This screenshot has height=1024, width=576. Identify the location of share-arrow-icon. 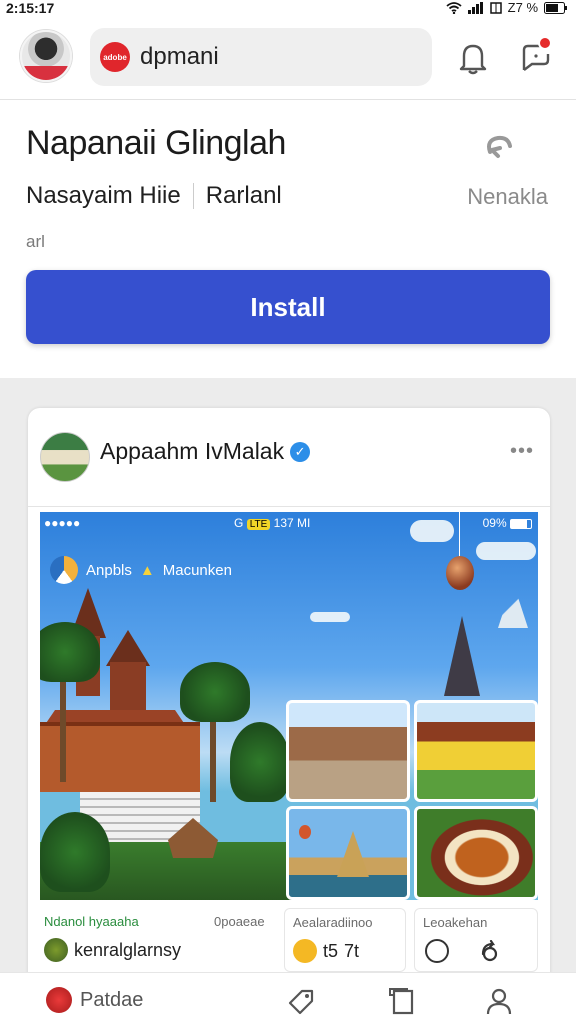
(490, 951).